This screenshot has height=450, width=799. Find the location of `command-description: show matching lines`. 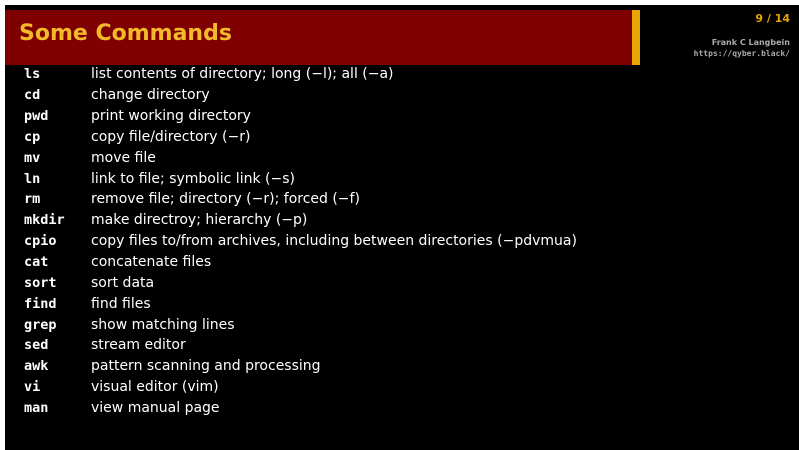

command-description: show matching lines is located at coordinates (163, 324).